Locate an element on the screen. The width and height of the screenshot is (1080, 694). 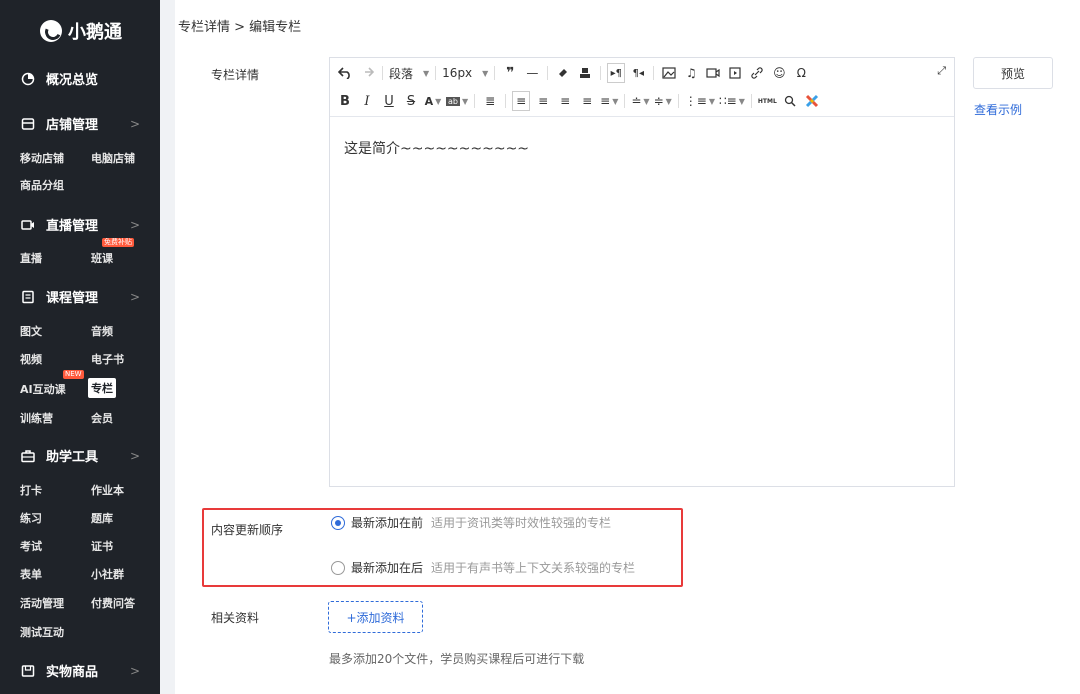
sidebar-item-member: 会员 is located at coordinates (102, 418).